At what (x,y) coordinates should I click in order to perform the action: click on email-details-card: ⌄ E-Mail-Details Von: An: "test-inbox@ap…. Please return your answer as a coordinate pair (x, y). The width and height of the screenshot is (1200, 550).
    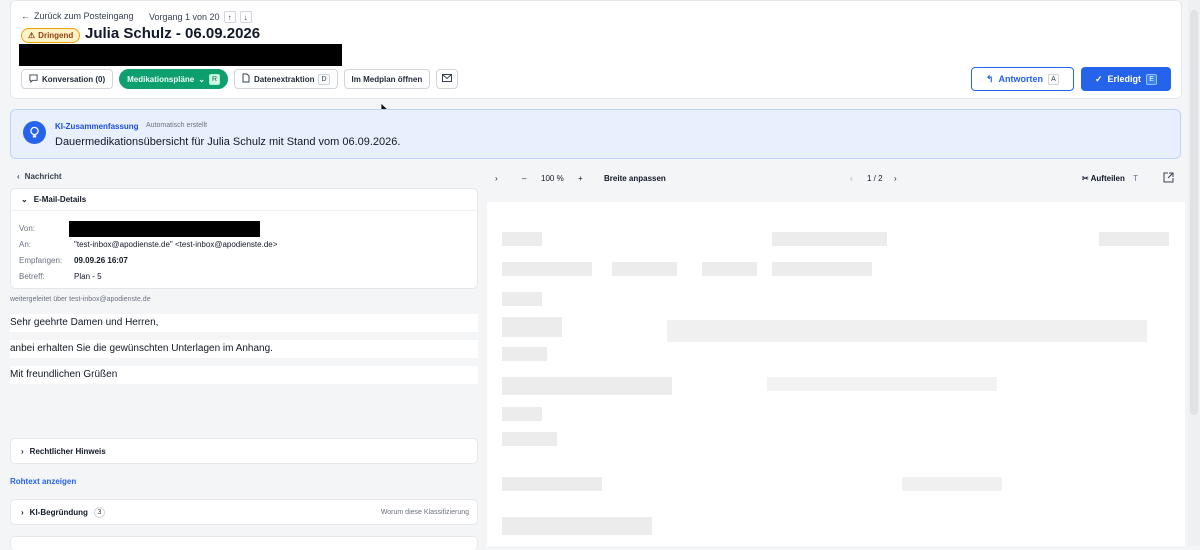
    Looking at the image, I should click on (244, 238).